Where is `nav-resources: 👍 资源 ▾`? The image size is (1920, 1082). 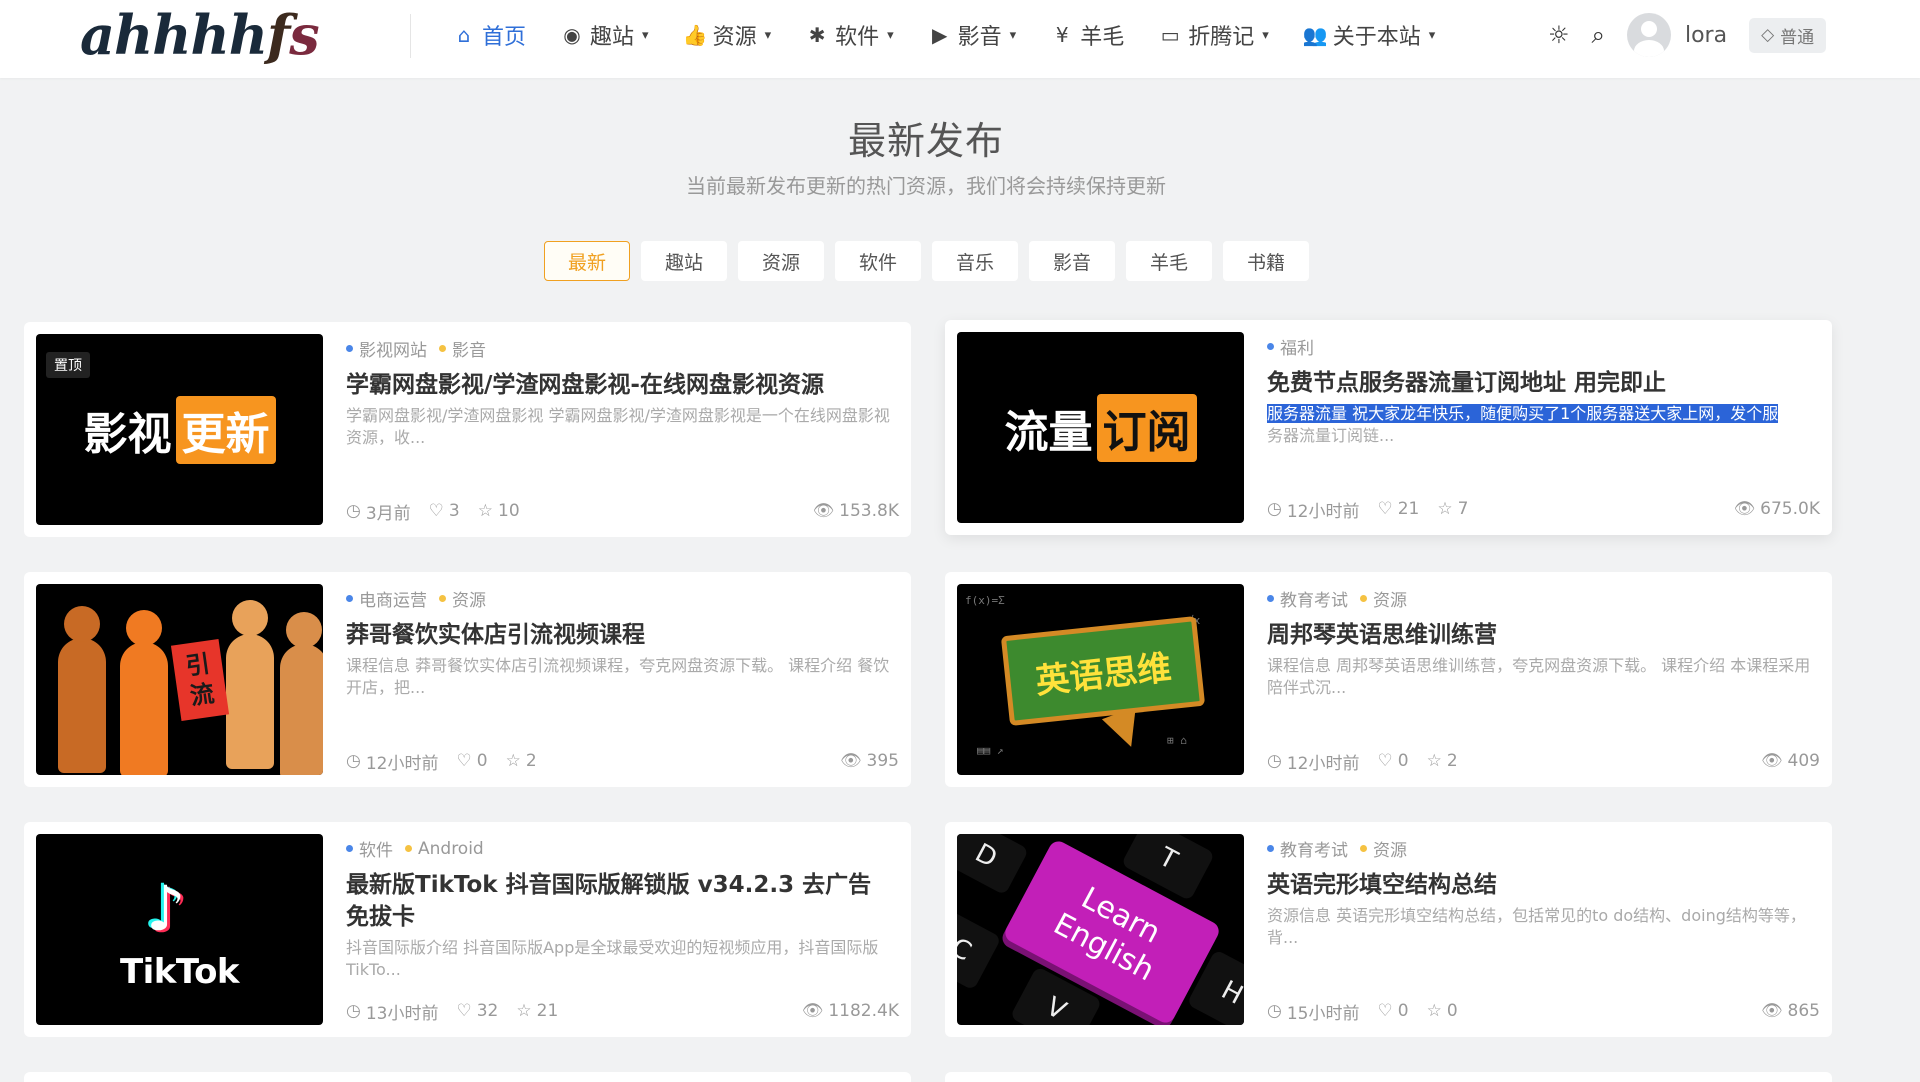 nav-resources: 👍 资源 ▾ is located at coordinates (727, 35).